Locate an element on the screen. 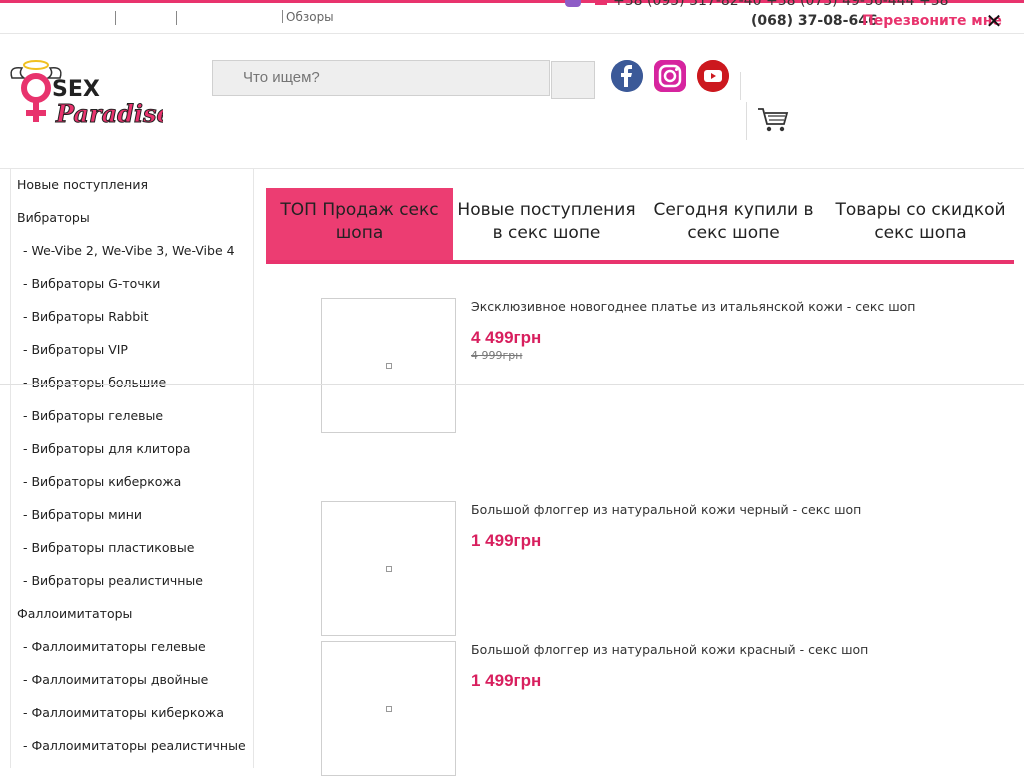 This screenshot has height=776, width=1024. sidebar-item: - Вибраторы гелевые is located at coordinates (93, 415).